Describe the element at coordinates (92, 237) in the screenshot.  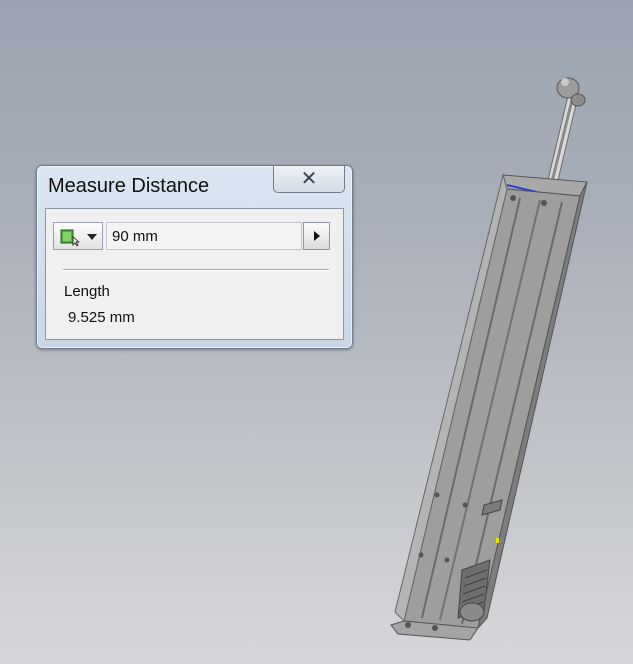
I see `chevron-down-icon` at that location.